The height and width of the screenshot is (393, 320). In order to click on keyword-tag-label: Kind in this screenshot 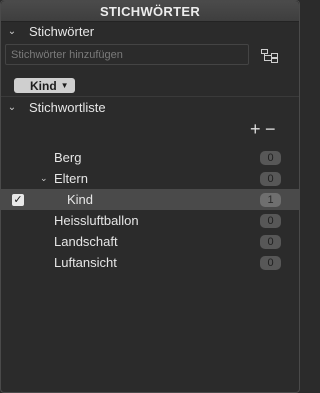, I will do `click(43, 85)`.